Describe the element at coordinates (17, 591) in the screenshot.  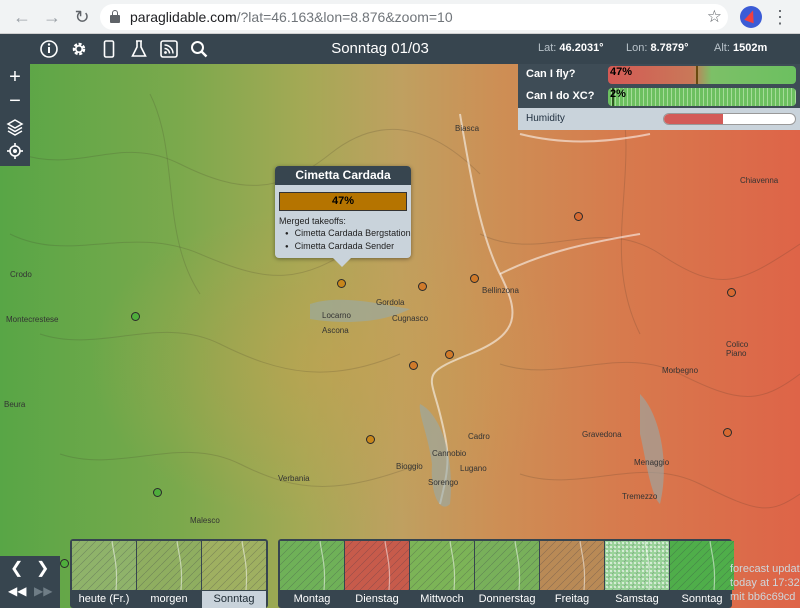
I see `rewind-icon: ◀◀` at that location.